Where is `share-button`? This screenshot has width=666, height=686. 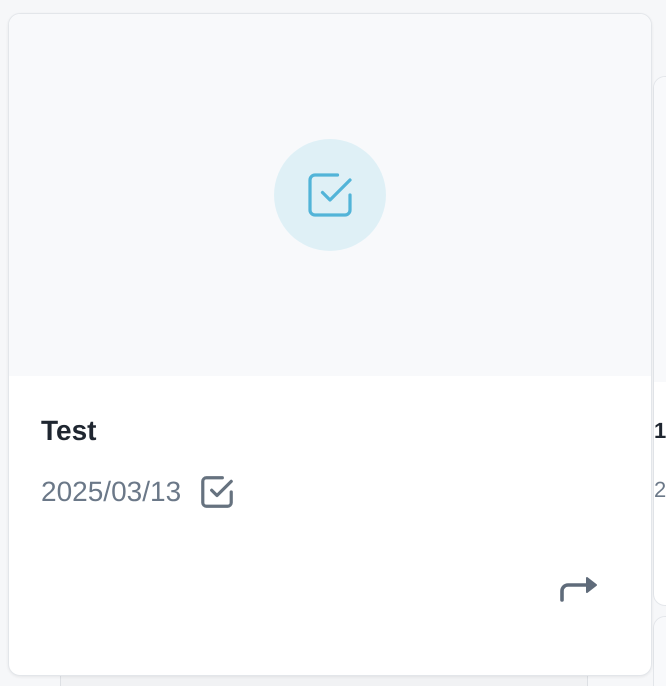 share-button is located at coordinates (579, 589).